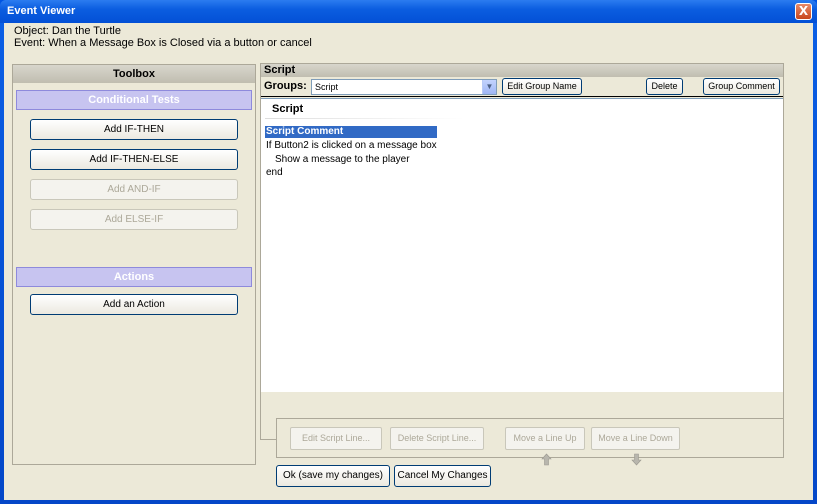 The width and height of the screenshot is (817, 504). I want to click on actions-header: Actions, so click(134, 277).